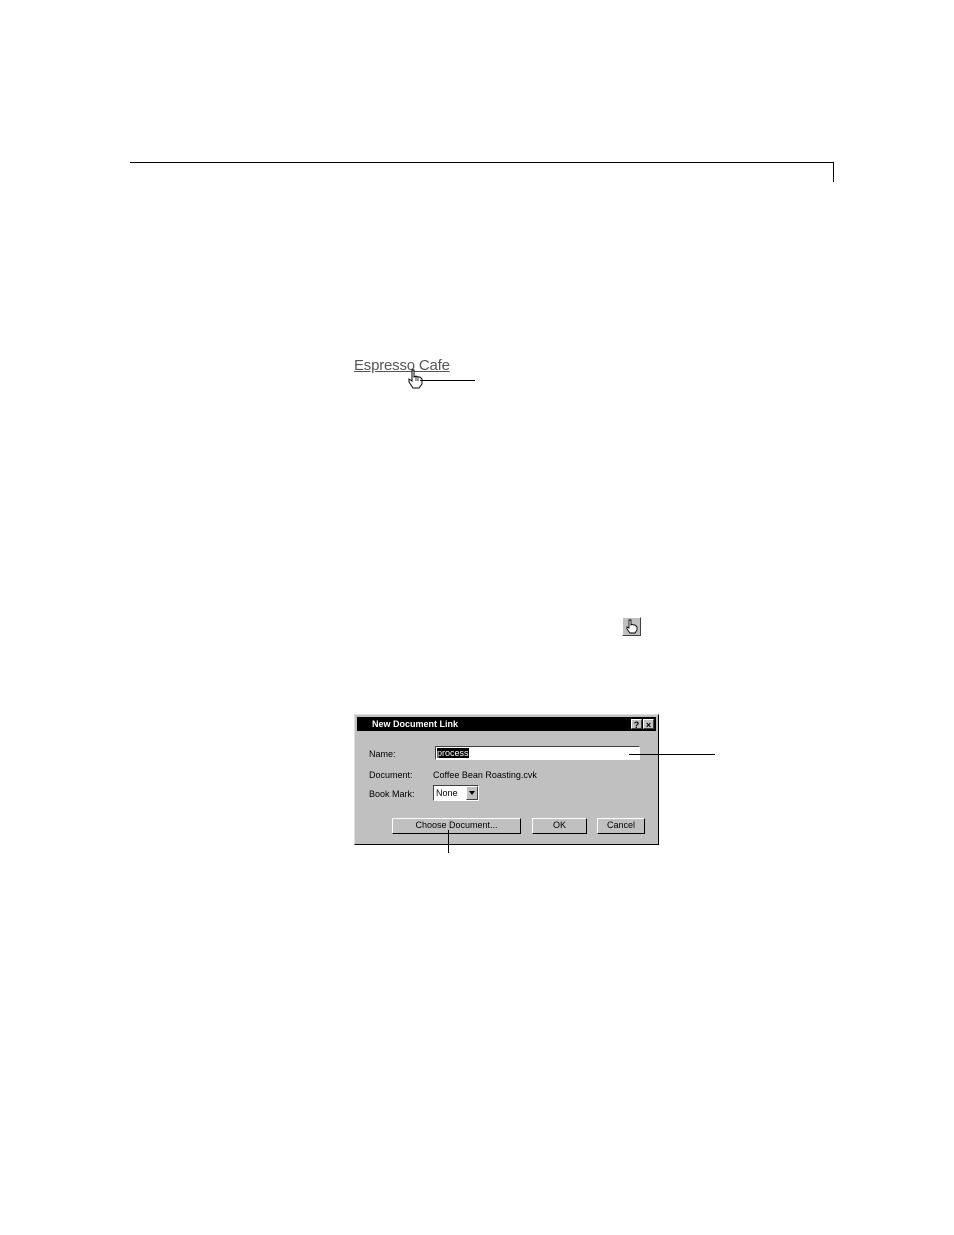  Describe the element at coordinates (415, 724) in the screenshot. I see `dialog-title: New Document Link` at that location.